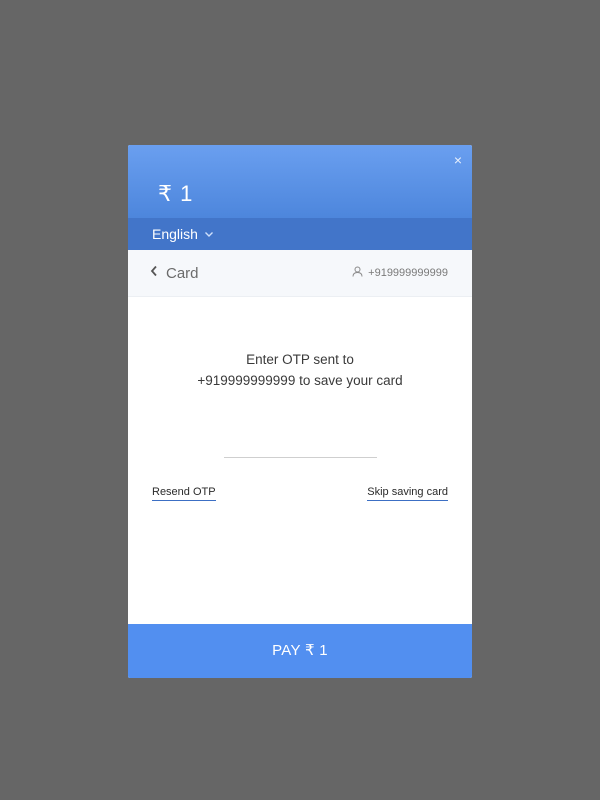  I want to click on skip-saving-card-link: Skip saving card, so click(407, 493).